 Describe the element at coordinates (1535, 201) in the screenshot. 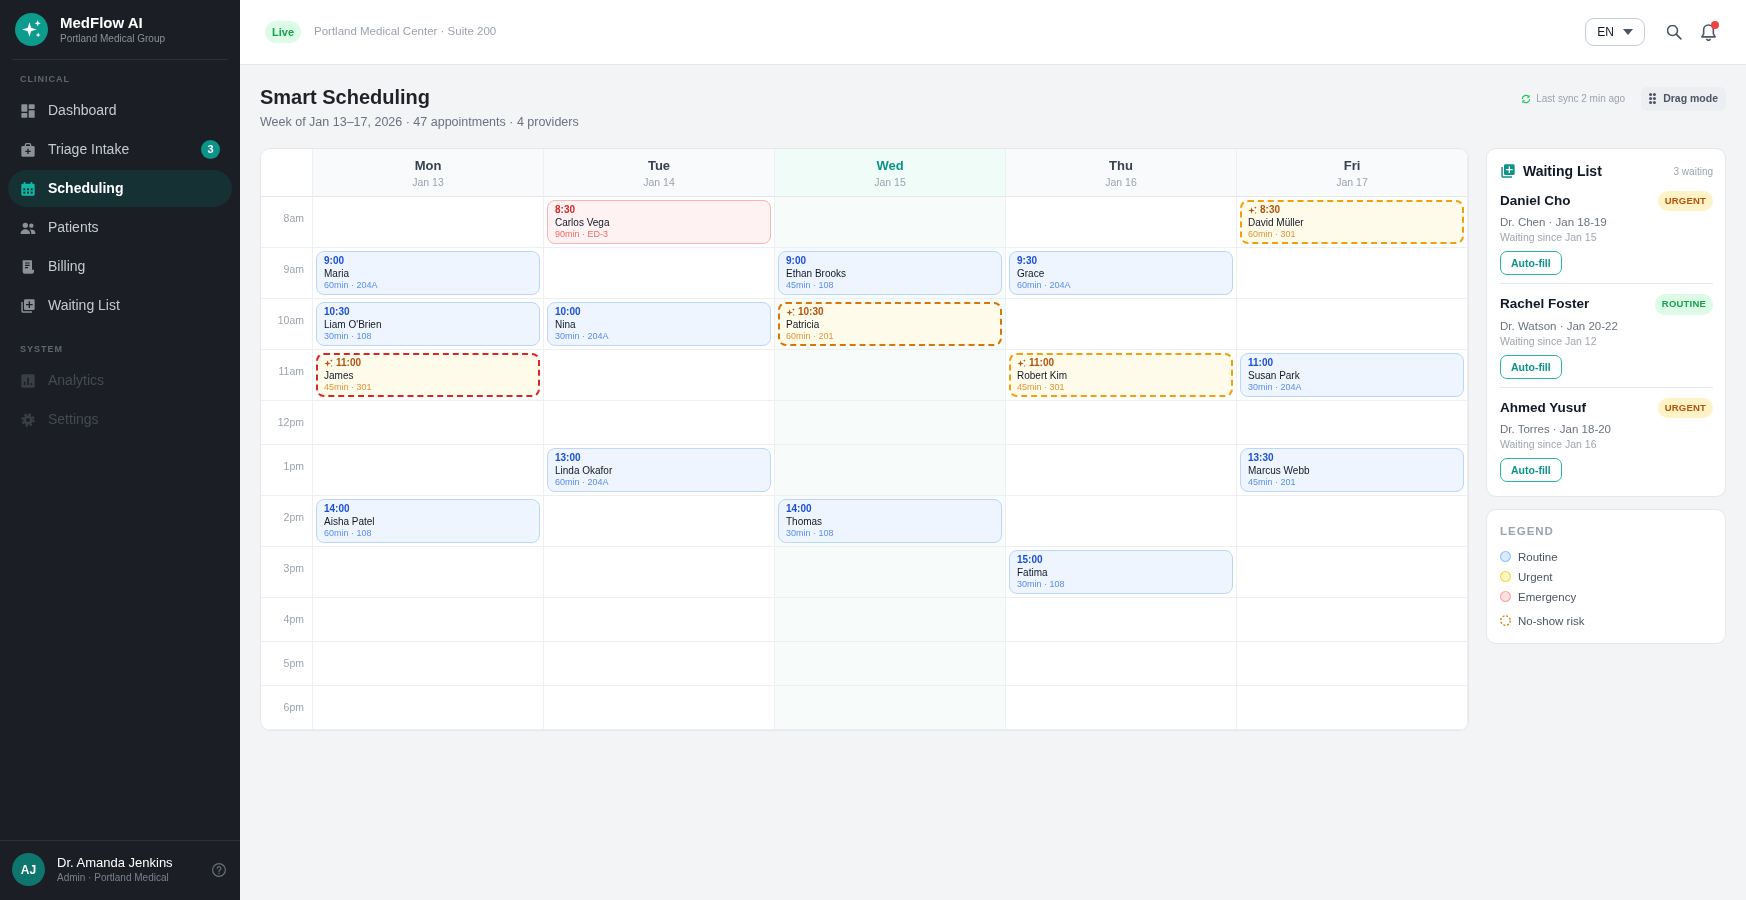

I see `patient-name: Daniel Cho` at that location.